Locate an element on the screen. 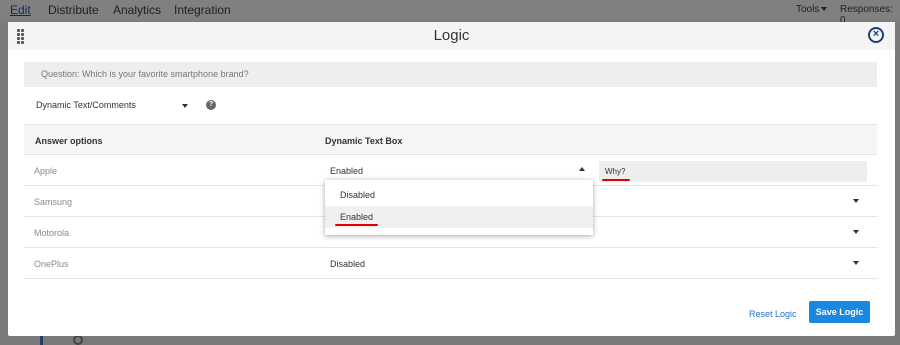 The image size is (900, 345). tools-menu: Tools is located at coordinates (812, 9).